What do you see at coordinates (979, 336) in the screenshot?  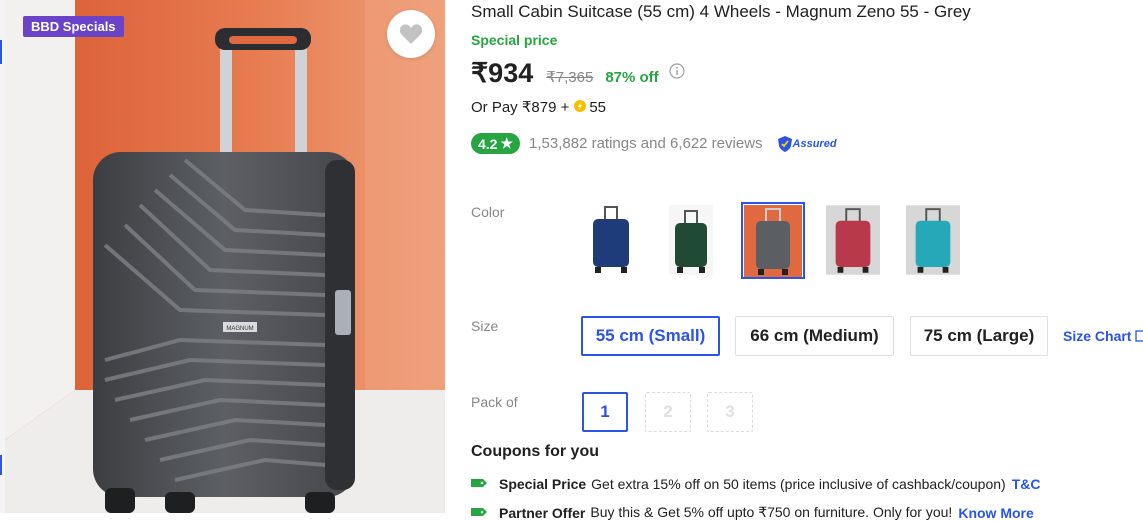 I see `size-option-large: 75 cm (Large)` at bounding box center [979, 336].